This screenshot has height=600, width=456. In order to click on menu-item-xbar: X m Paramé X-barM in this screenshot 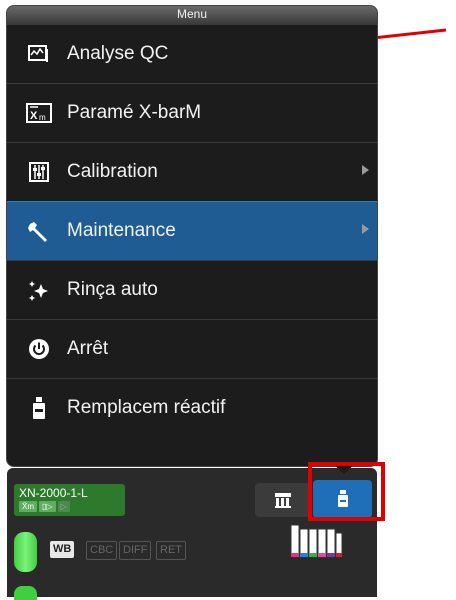, I will do `click(192, 112)`.